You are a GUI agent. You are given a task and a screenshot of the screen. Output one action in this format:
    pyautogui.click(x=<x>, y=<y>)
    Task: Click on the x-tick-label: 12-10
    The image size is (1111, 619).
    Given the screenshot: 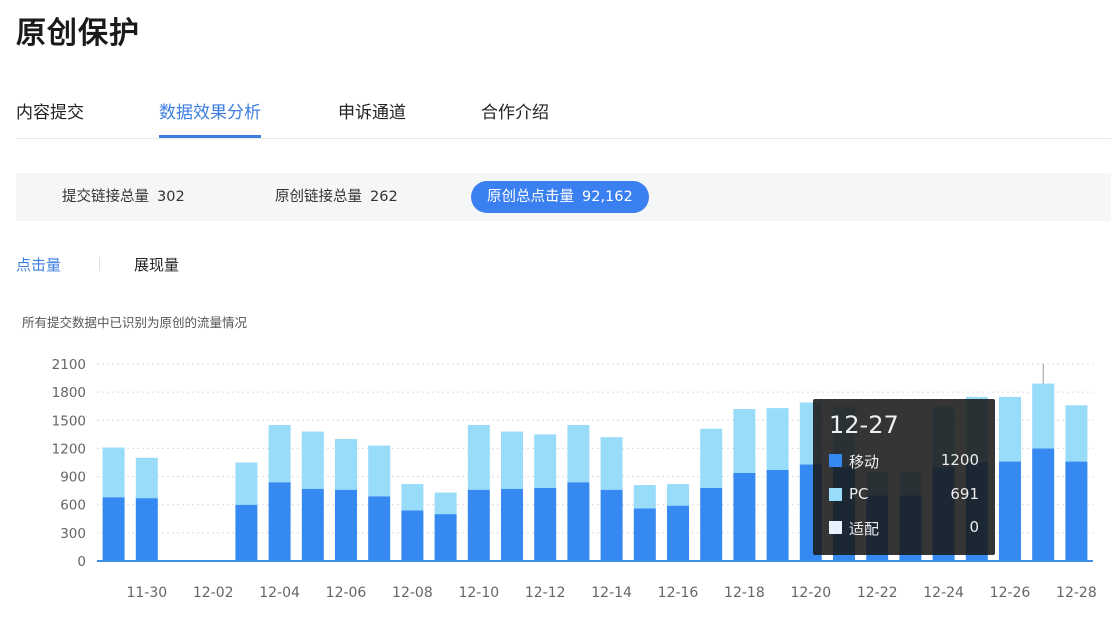 What is the action you would take?
    pyautogui.click(x=478, y=593)
    